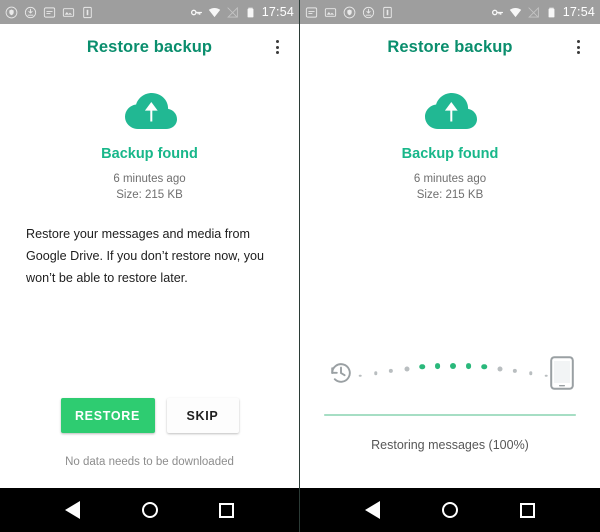  I want to click on action-button-row: RESTORE SKIP, so click(149, 415).